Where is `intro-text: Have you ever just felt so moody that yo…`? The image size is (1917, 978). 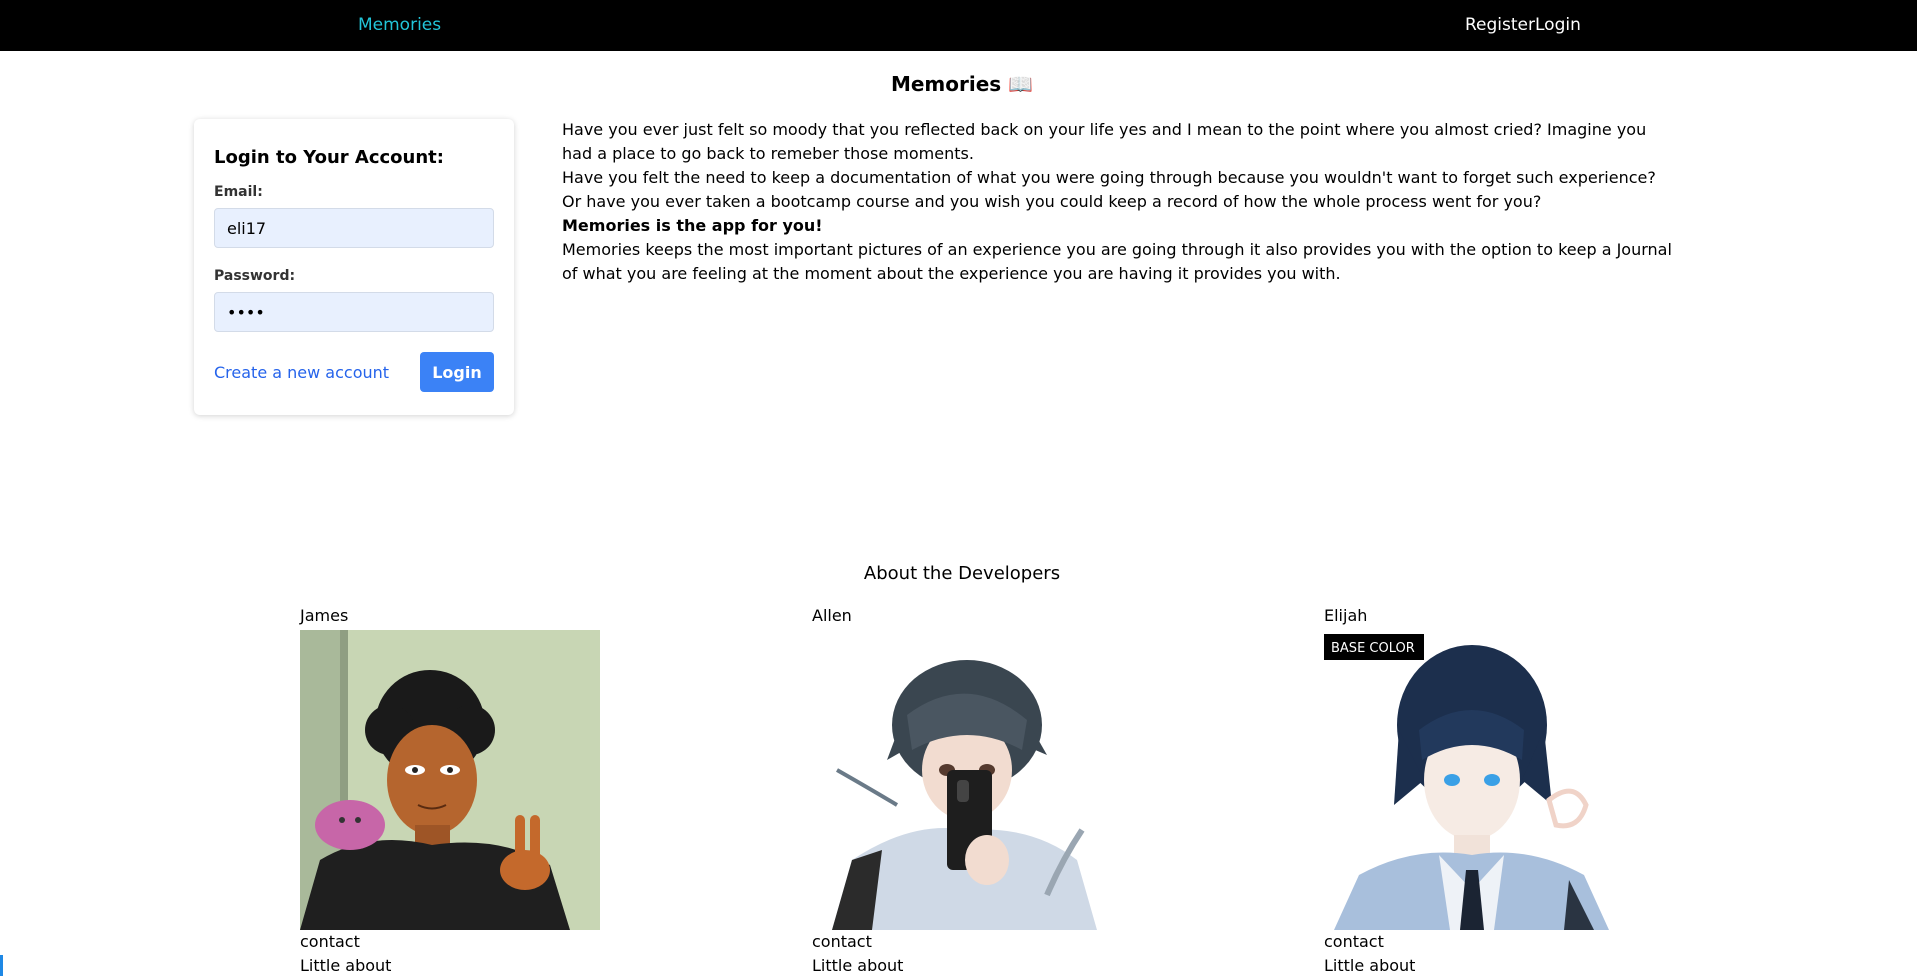
intro-text: Have you ever just felt so moody that yo… is located at coordinates (1117, 202).